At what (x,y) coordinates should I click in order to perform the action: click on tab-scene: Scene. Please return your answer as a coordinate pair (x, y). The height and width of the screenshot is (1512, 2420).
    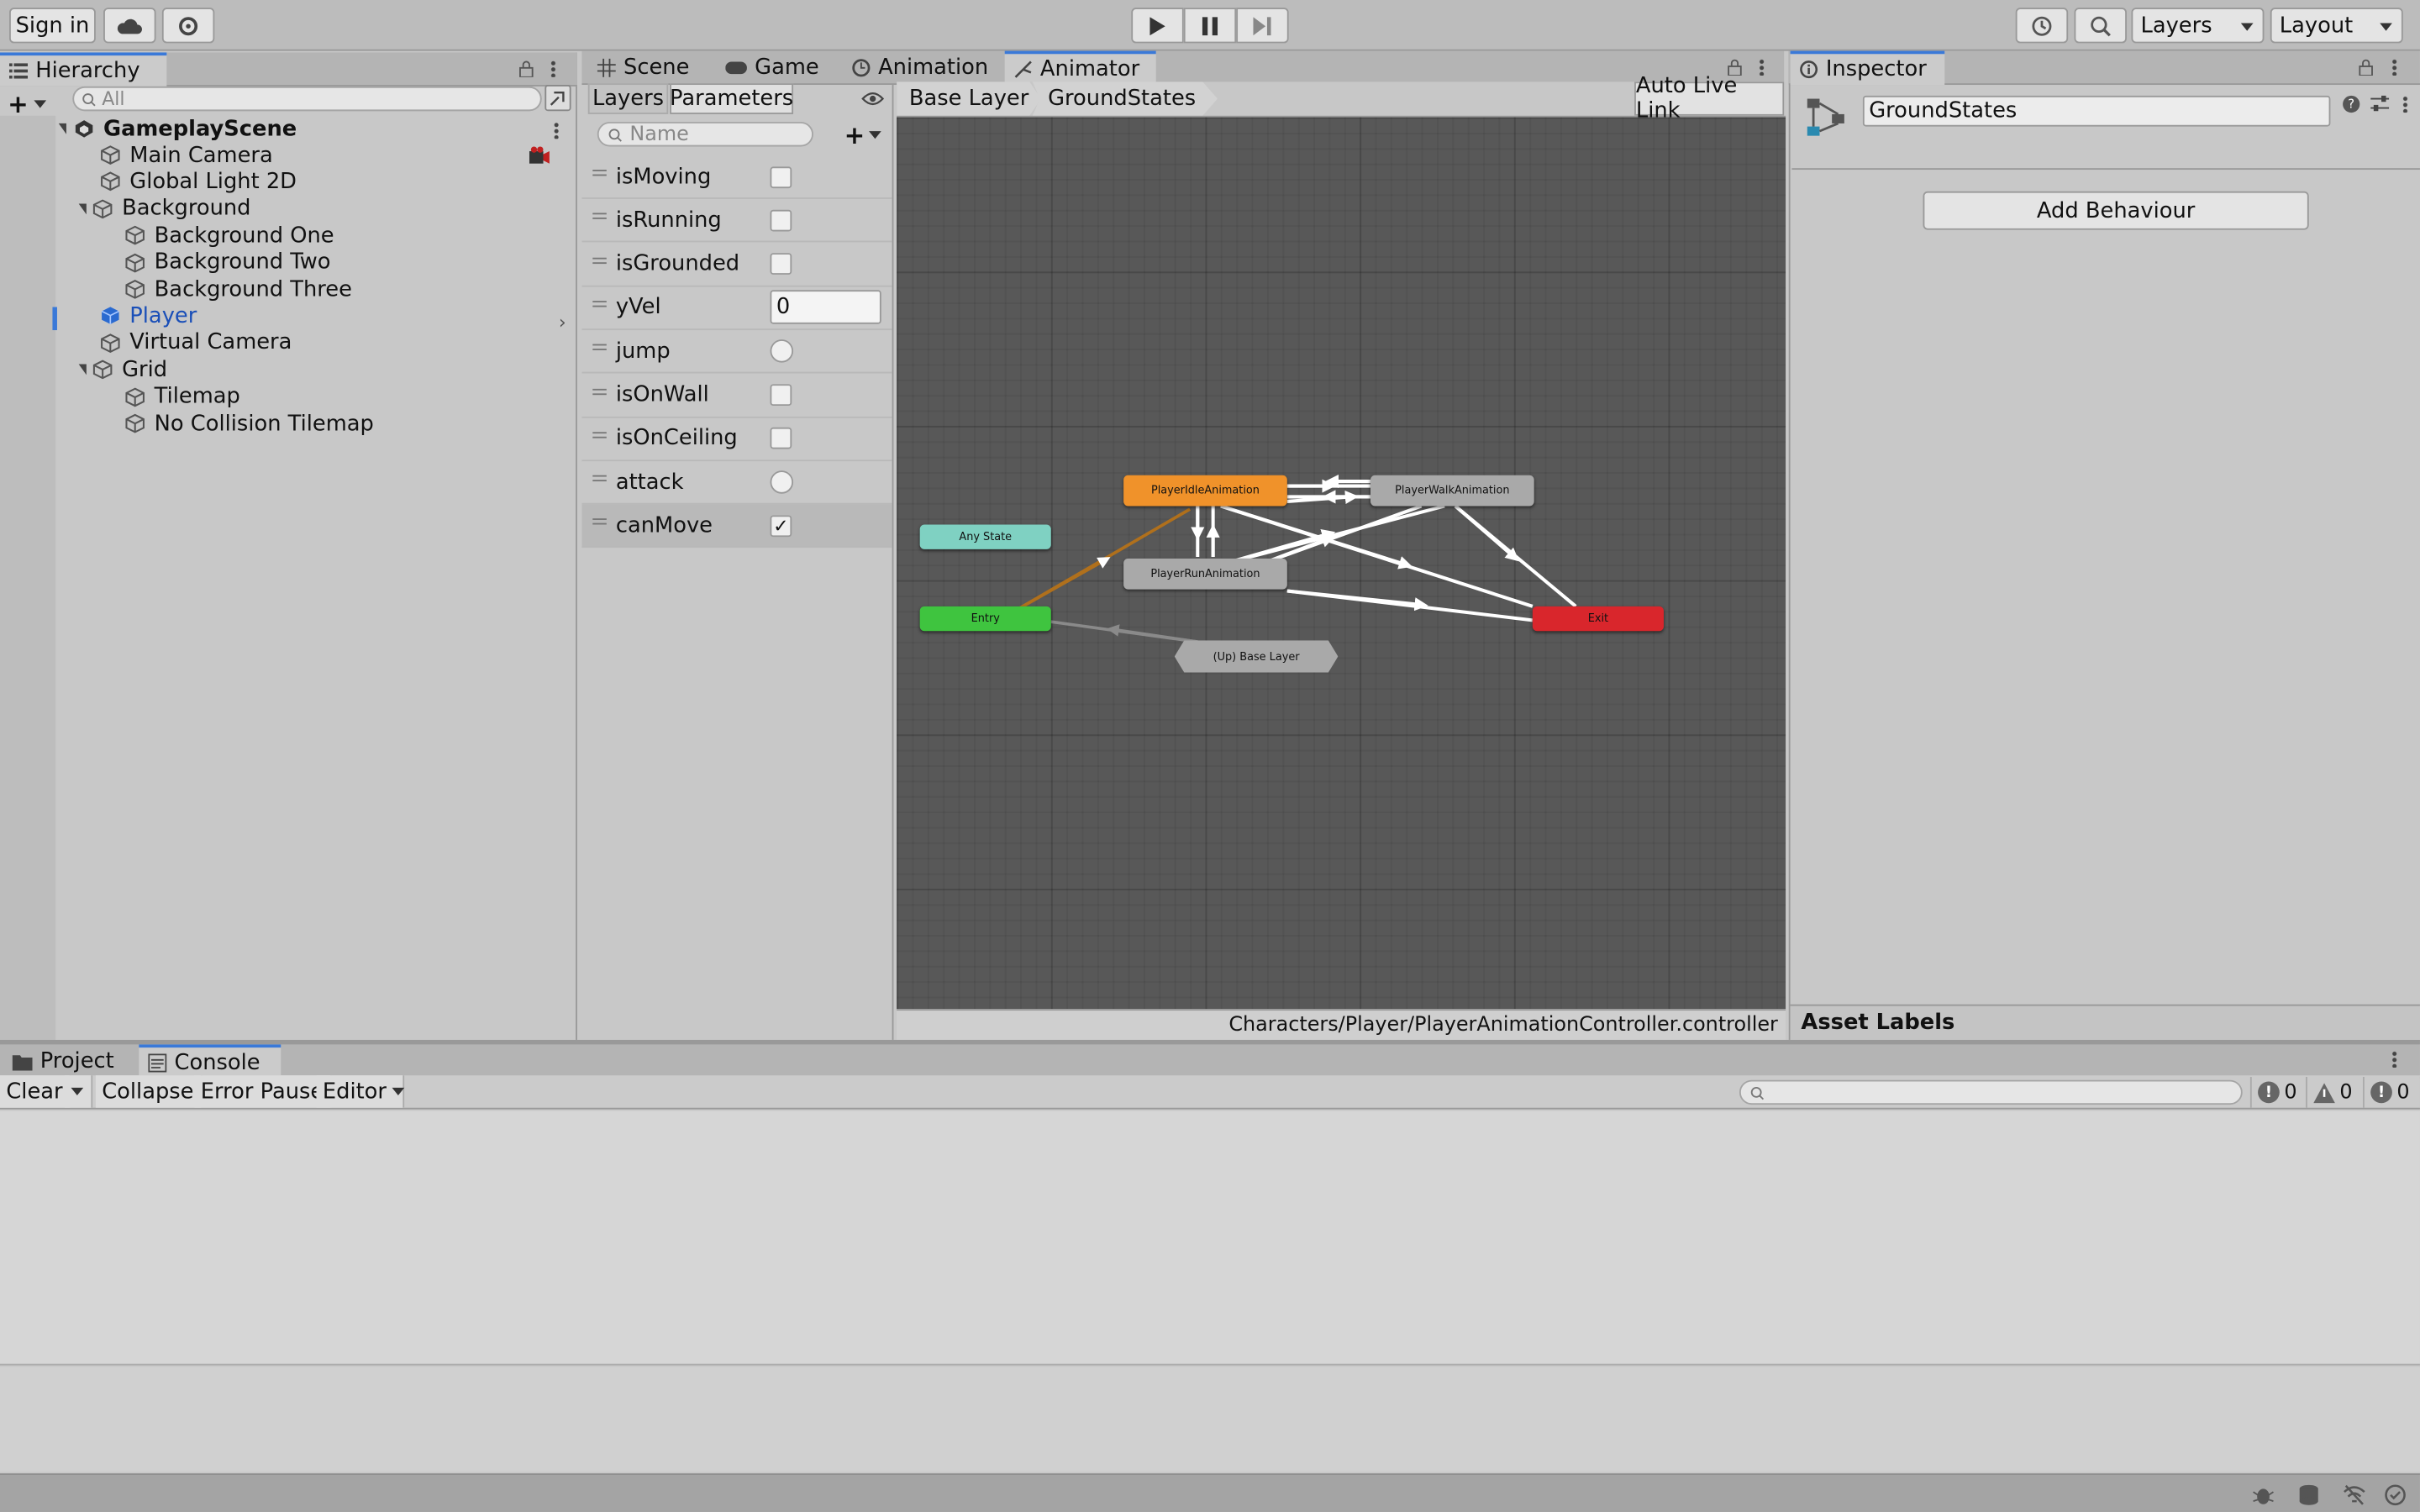
    Looking at the image, I should click on (643, 68).